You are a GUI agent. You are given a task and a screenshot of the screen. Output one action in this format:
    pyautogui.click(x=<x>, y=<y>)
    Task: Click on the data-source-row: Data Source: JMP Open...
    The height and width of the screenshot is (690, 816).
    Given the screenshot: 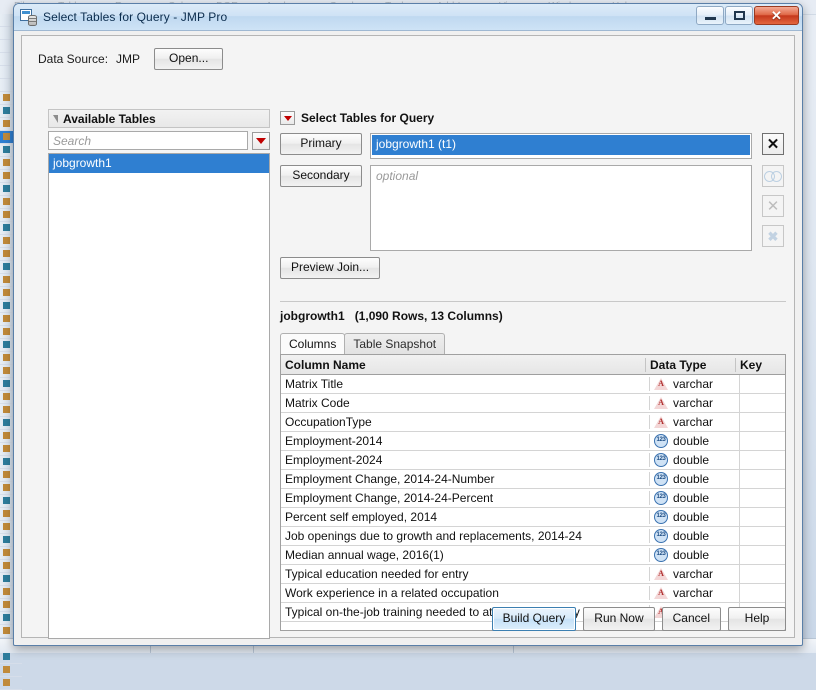 What is the action you would take?
    pyautogui.click(x=130, y=59)
    